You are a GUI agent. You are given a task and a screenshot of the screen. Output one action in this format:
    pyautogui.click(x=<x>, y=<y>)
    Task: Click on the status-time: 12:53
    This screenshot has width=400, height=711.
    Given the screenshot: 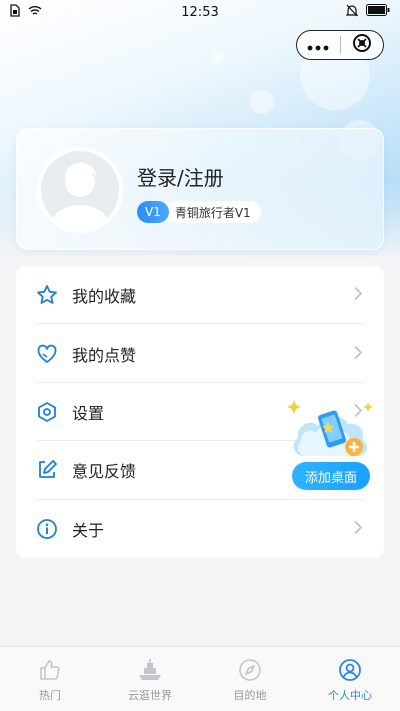 What is the action you would take?
    pyautogui.click(x=200, y=12)
    